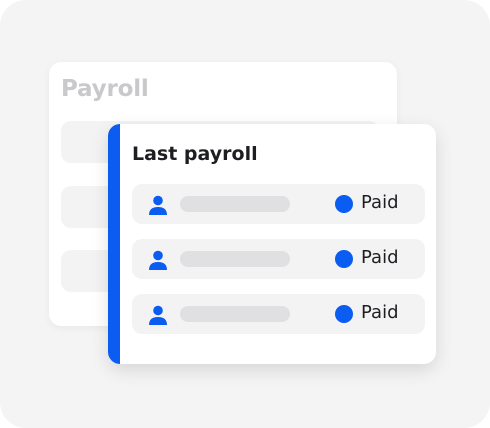 Image resolution: width=490 pixels, height=428 pixels. Describe the element at coordinates (195, 154) in the screenshot. I see `last-payroll-title: Last payroll` at that location.